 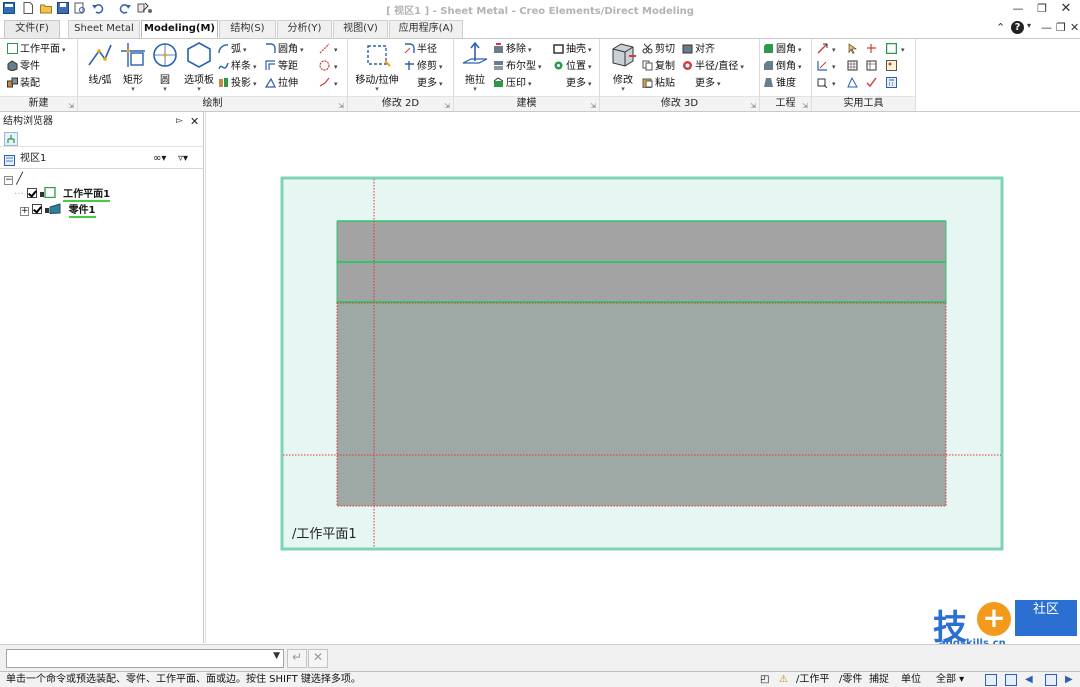 What do you see at coordinates (764, 679) in the screenshot?
I see `status-selection-icon: ◰` at bounding box center [764, 679].